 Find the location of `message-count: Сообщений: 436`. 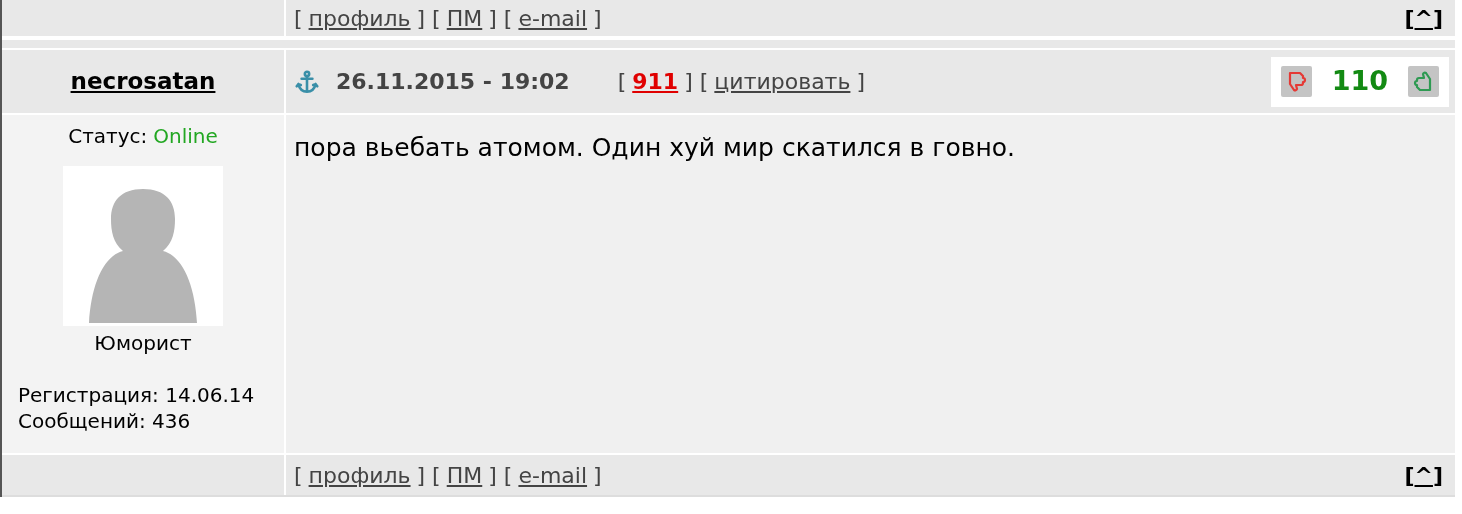

message-count: Сообщений: 436 is located at coordinates (105, 421).